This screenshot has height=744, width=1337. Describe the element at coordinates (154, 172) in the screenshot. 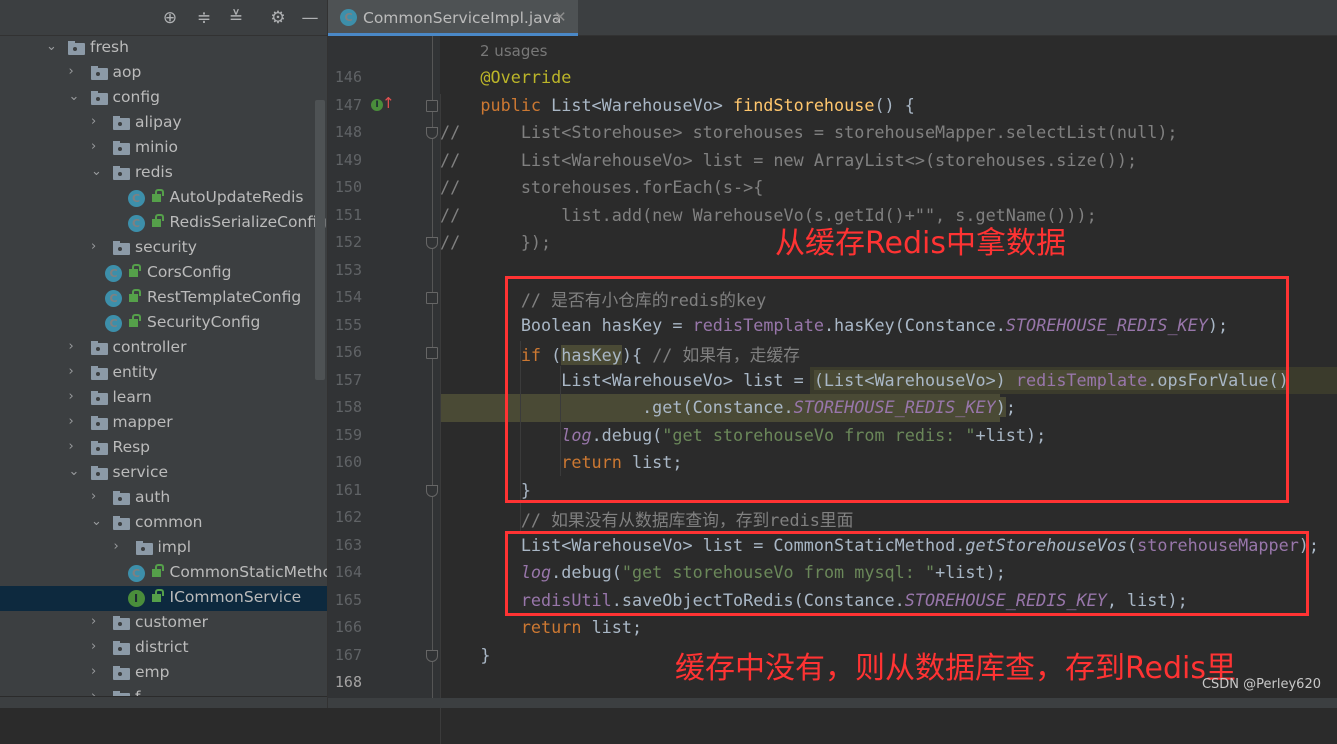

I see `tree-item-label: redis` at that location.